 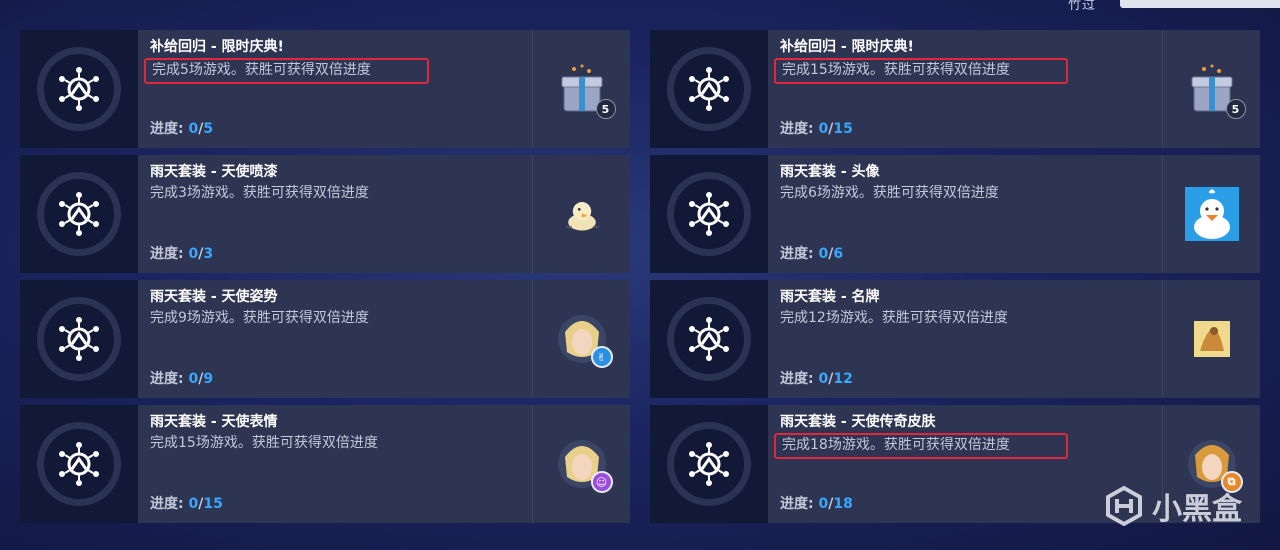 I want to click on reward-slot: ✌, so click(x=581, y=339).